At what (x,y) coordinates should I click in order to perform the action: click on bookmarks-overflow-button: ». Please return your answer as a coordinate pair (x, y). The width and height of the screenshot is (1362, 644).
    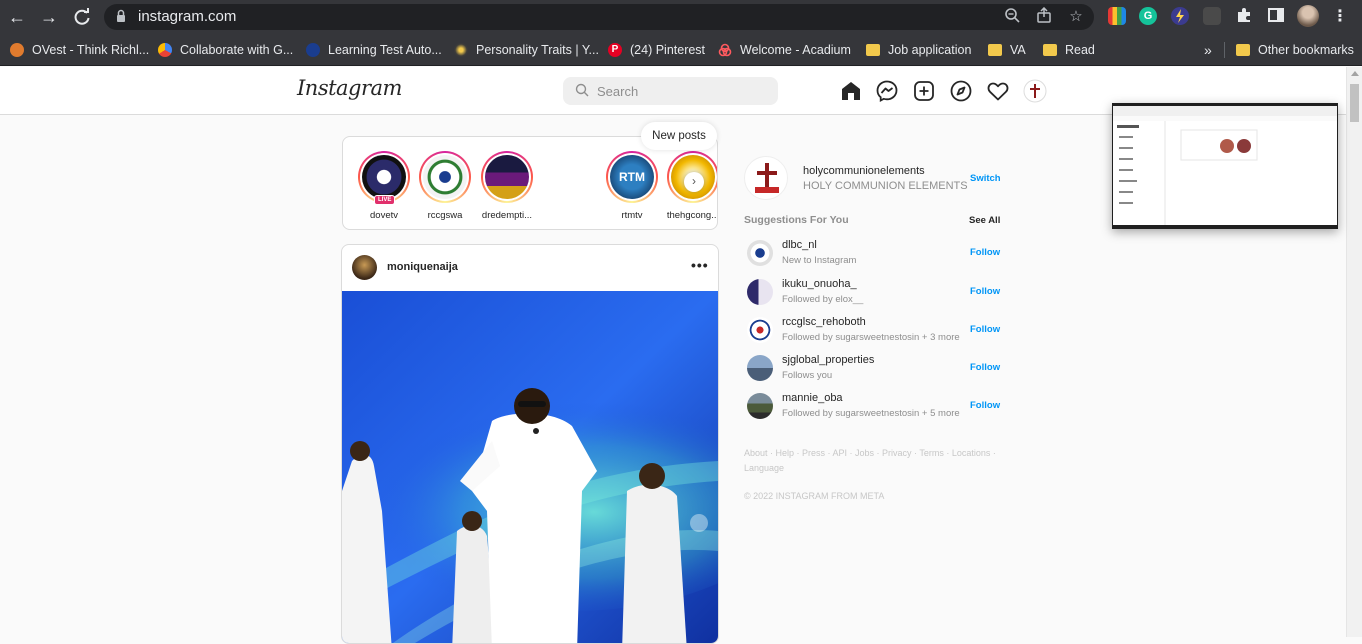
    Looking at the image, I should click on (1208, 50).